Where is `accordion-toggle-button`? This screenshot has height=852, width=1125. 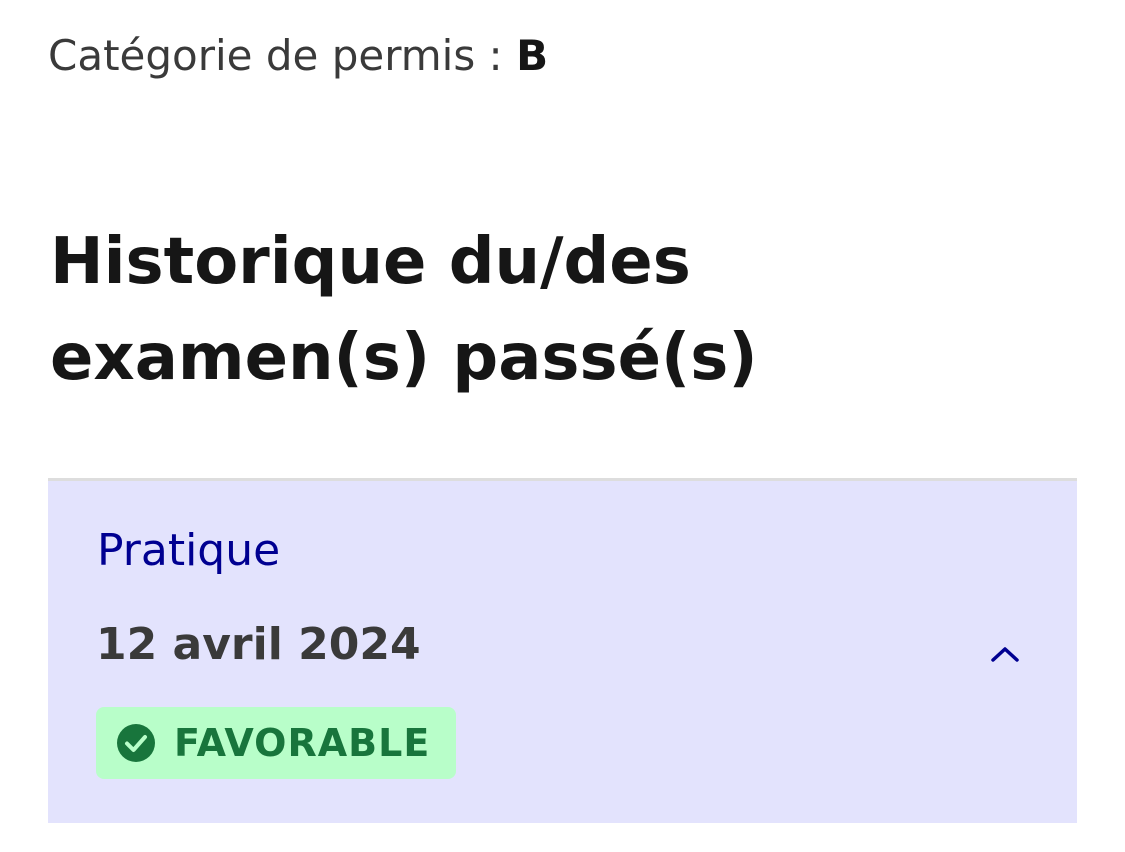 accordion-toggle-button is located at coordinates (1005, 654).